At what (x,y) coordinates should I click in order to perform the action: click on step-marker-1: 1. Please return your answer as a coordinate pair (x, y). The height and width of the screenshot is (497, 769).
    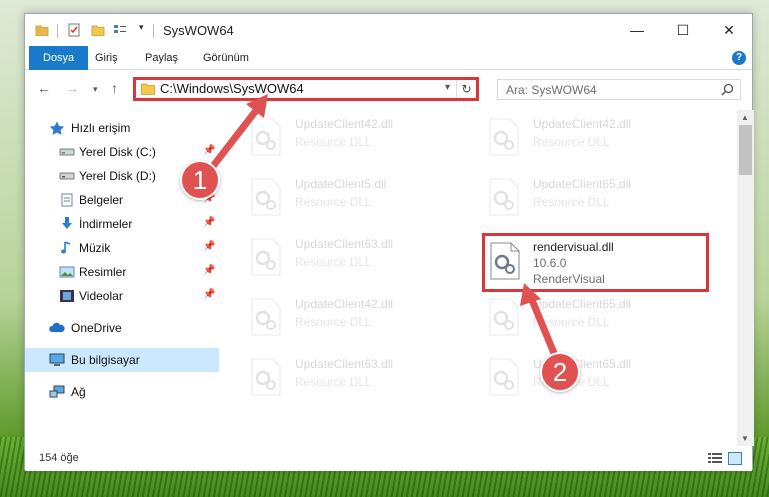
    Looking at the image, I should click on (200, 180).